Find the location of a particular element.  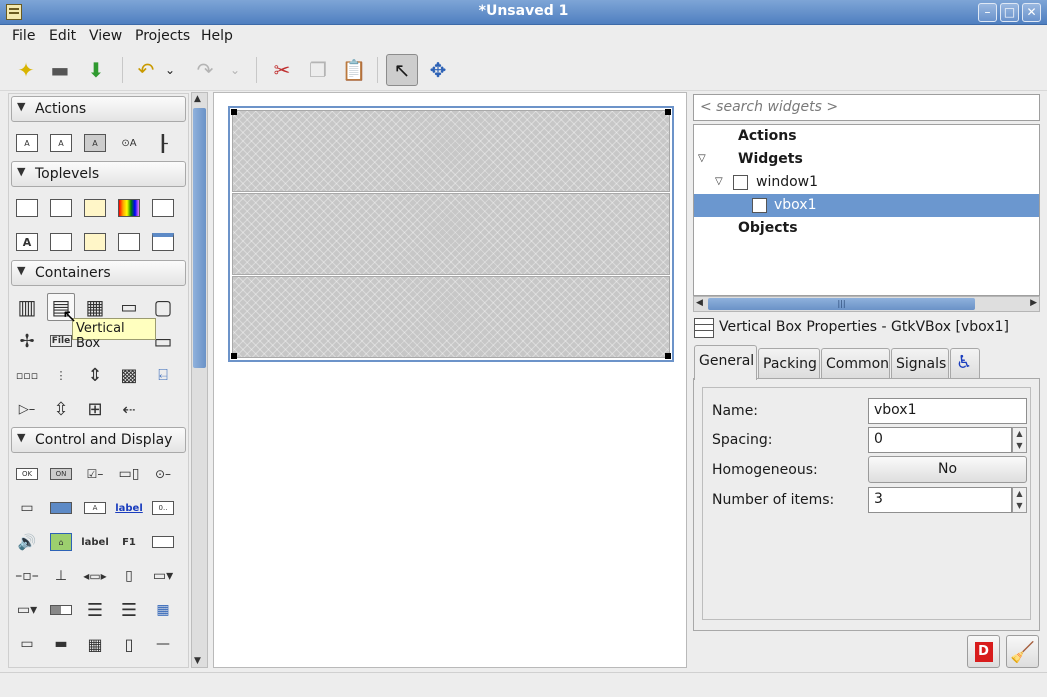

cut-icon: ✂ is located at coordinates (282, 70).